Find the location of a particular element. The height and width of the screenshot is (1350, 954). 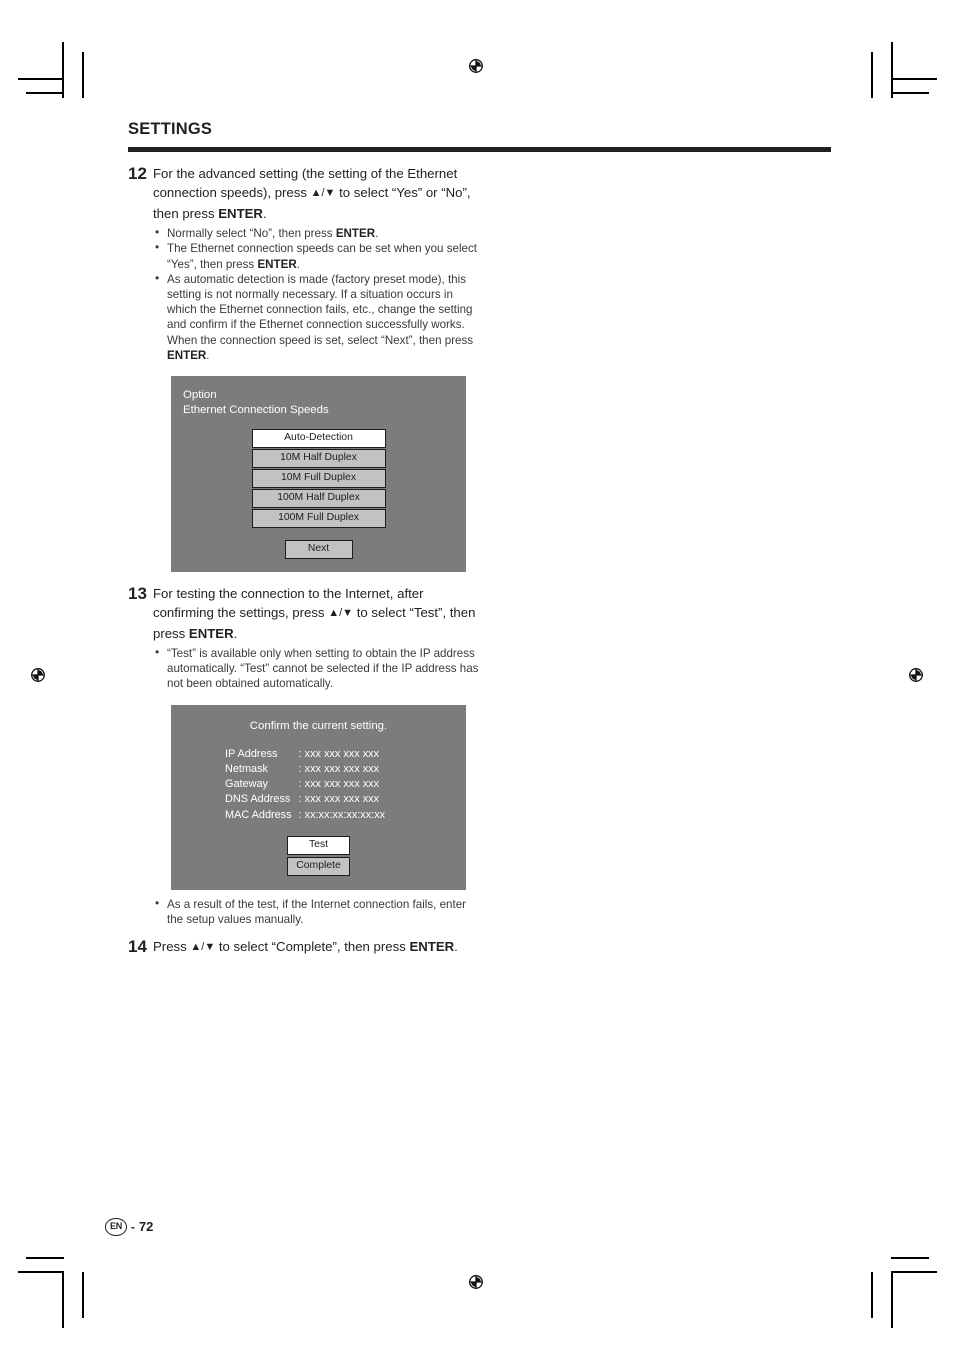

next-button-wrapper: Next is located at coordinates (318, 549).